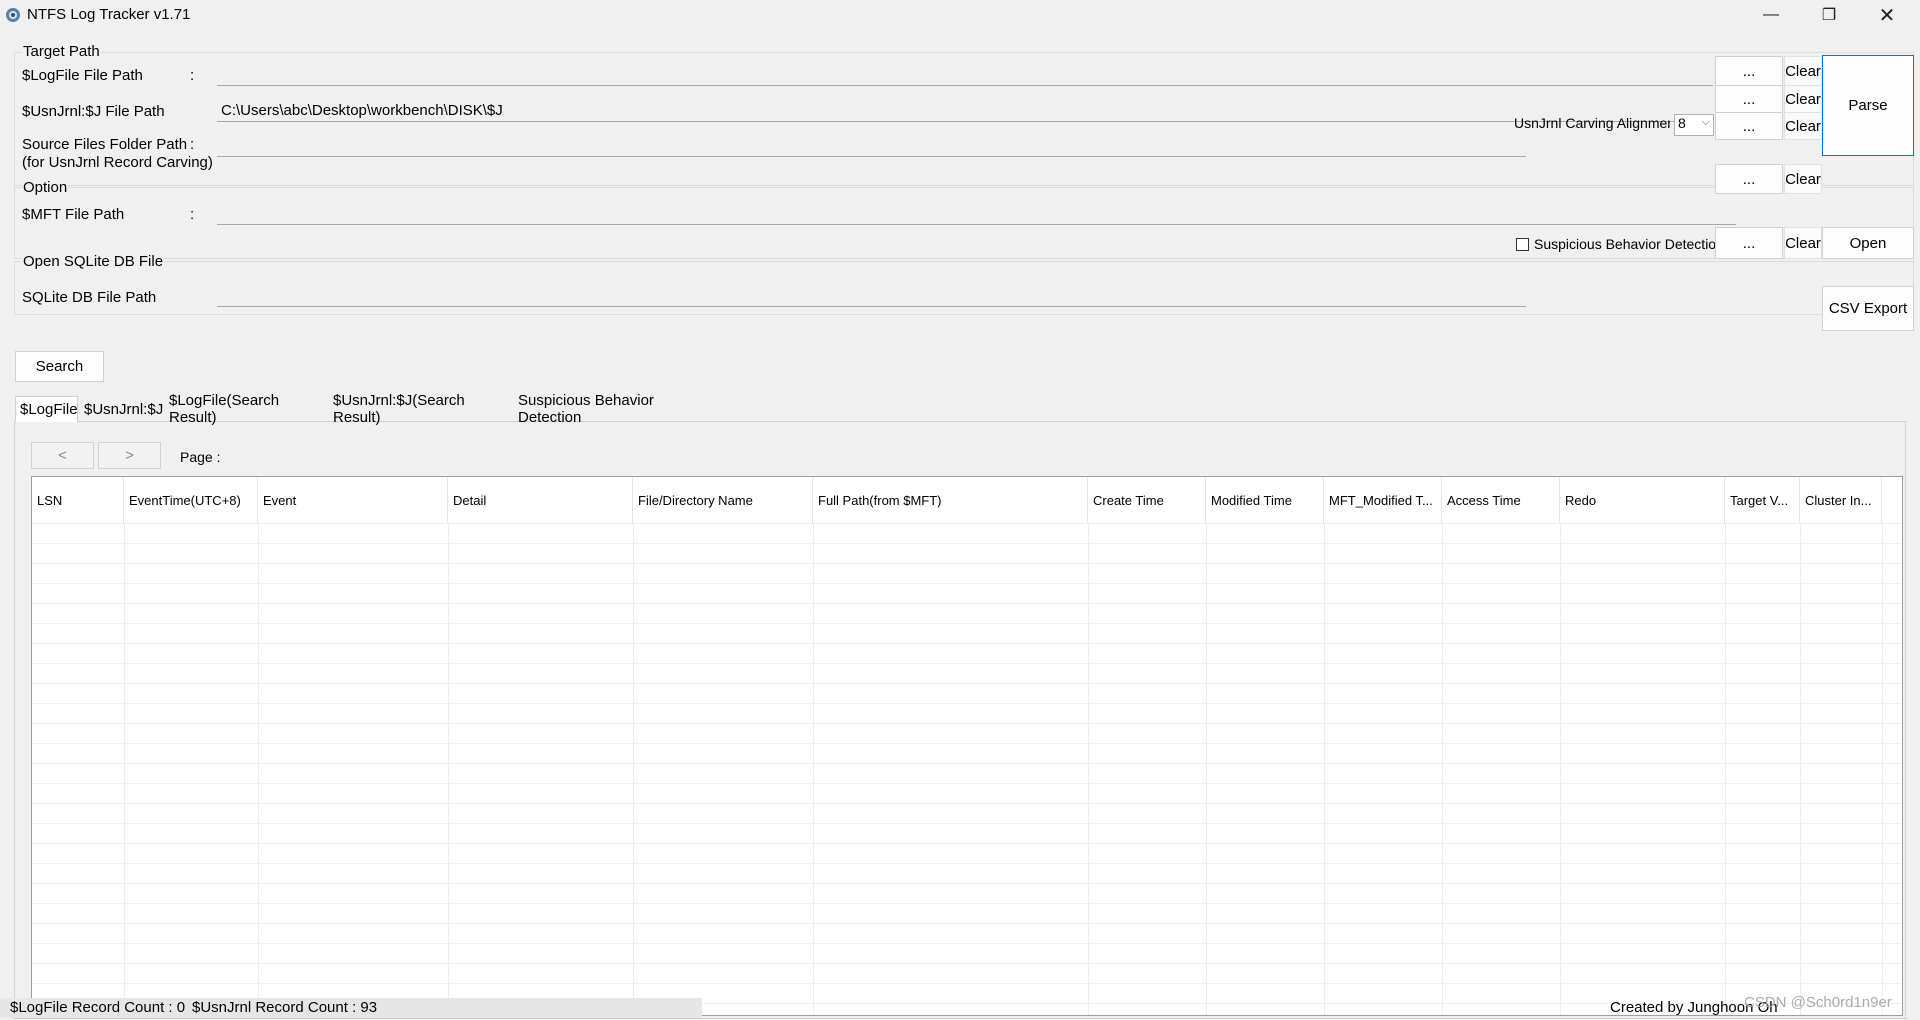  I want to click on column-header-detail: Detail, so click(540, 500).